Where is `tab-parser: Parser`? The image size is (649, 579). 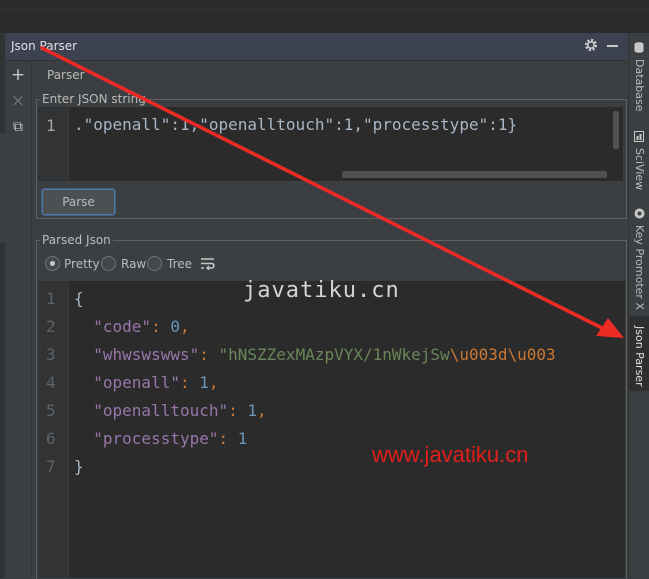 tab-parser: Parser is located at coordinates (66, 75).